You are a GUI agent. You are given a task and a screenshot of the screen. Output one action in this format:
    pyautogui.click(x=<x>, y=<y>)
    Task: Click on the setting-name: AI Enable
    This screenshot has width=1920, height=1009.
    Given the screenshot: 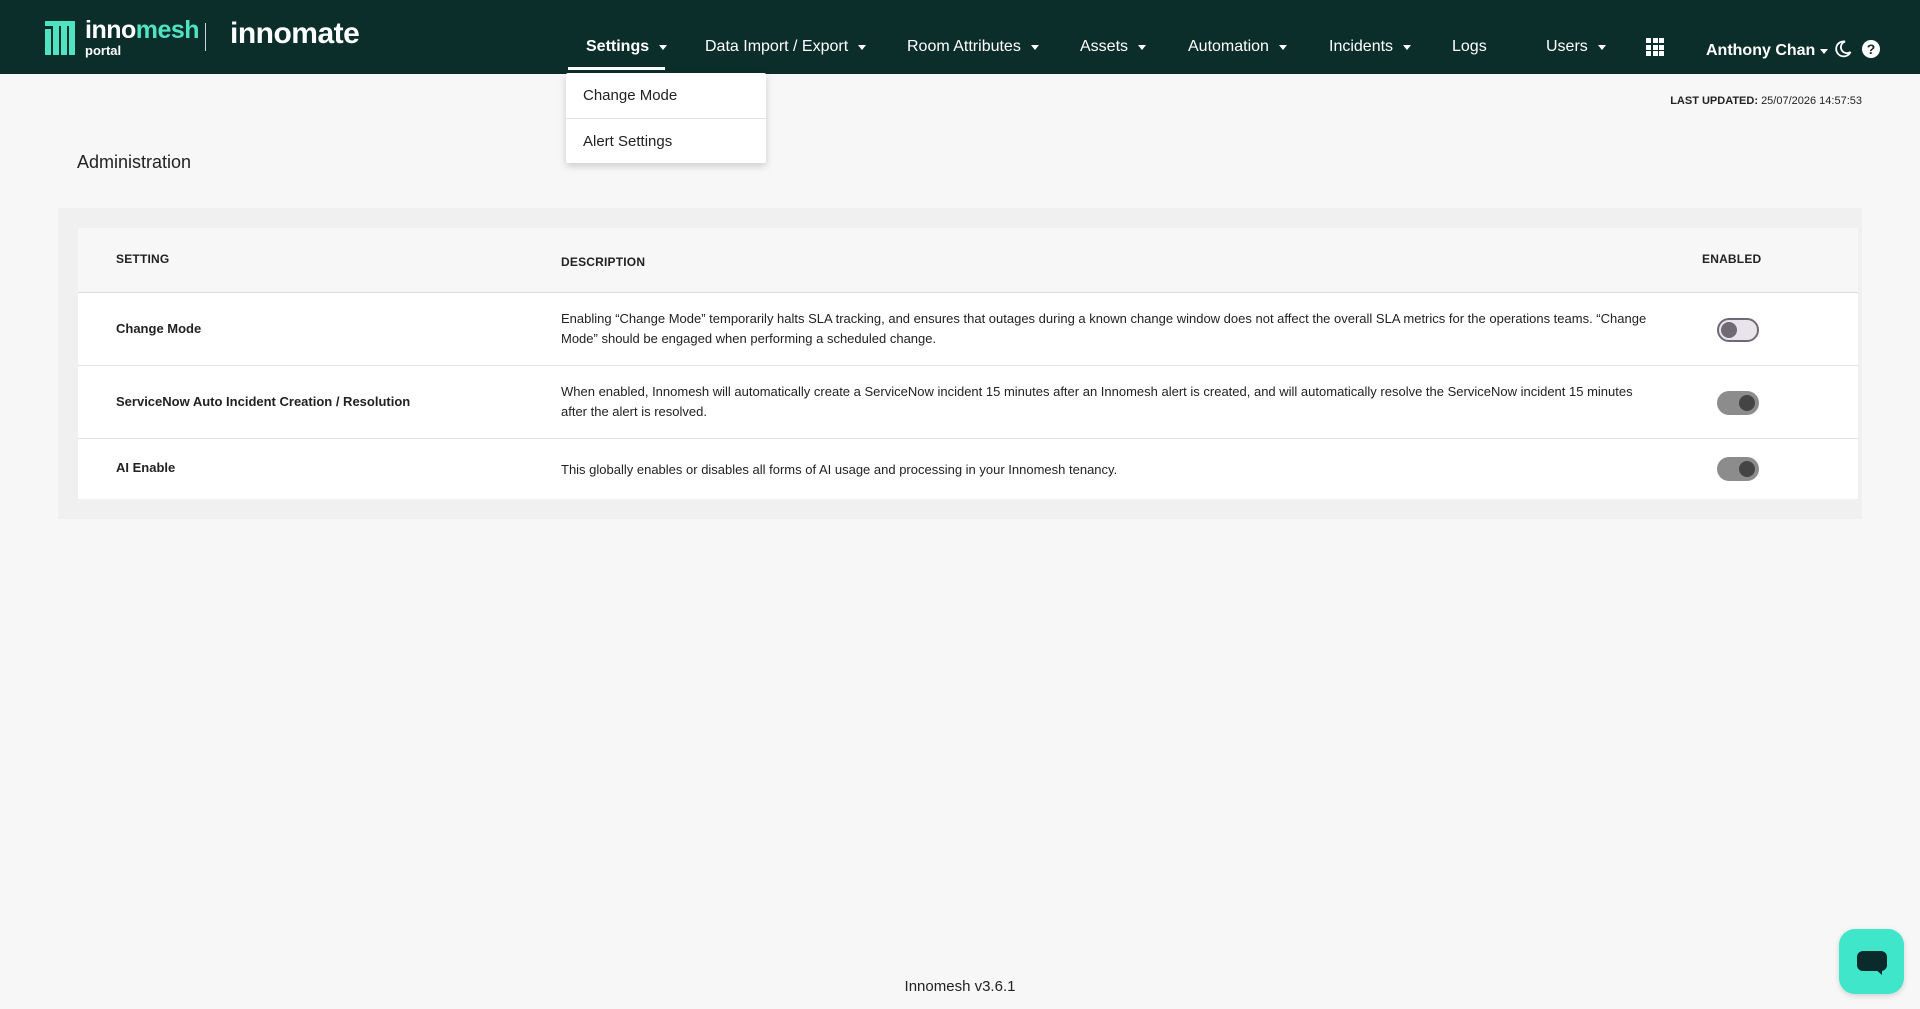 What is the action you would take?
    pyautogui.click(x=146, y=467)
    